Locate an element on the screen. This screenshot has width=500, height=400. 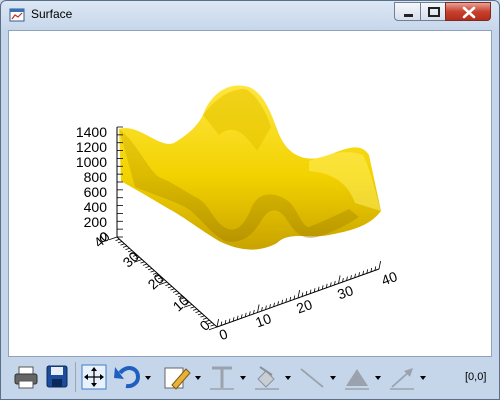
z-tick-label: 200 is located at coordinates (96, 222).